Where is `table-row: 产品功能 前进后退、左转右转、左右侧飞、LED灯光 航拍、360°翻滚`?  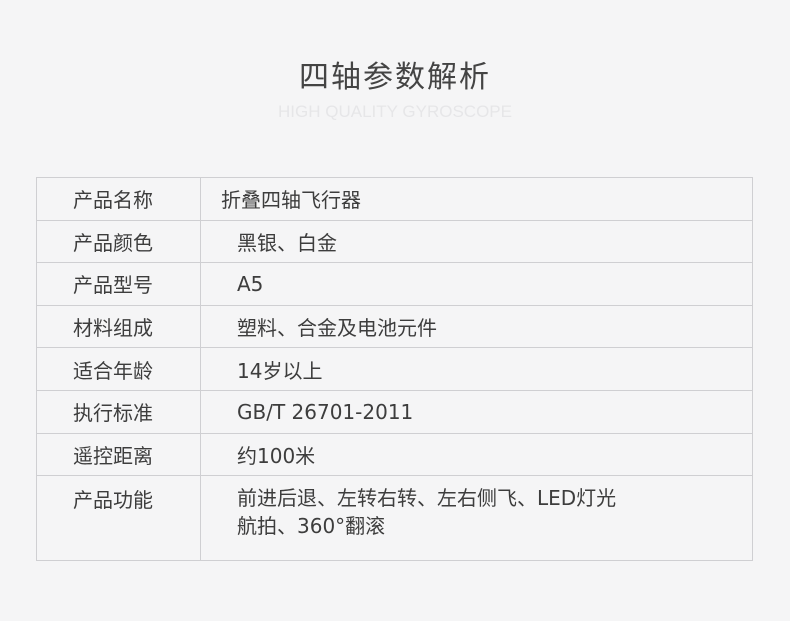 table-row: 产品功能 前进后退、左转右转、左右侧飞、LED灯光 航拍、360°翻滚 is located at coordinates (394, 518).